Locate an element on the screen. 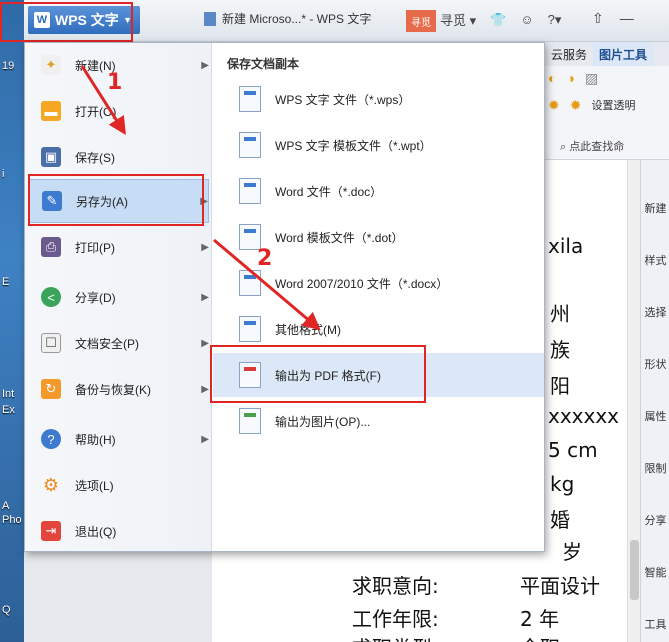 This screenshot has height=642, width=669. help-menu: ?▾ is located at coordinates (555, 20).